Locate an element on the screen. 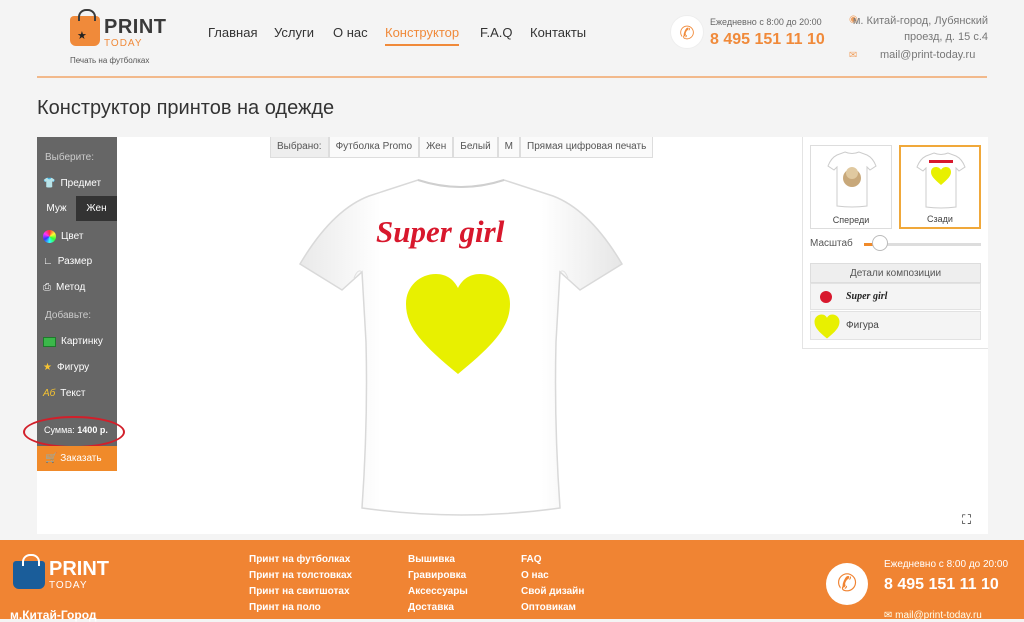 The height and width of the screenshot is (622, 1024). shirt-icon: 👕 is located at coordinates (49, 183).